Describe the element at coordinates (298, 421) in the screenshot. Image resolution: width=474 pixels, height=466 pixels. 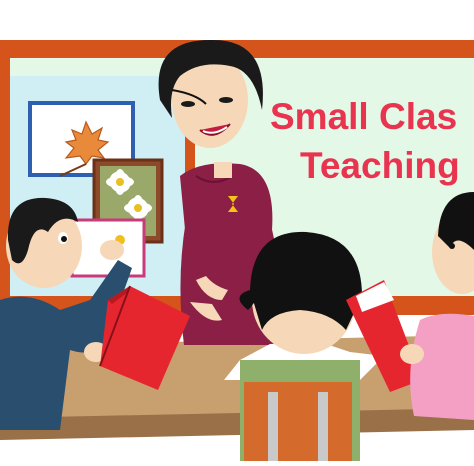
I see `chair-back` at that location.